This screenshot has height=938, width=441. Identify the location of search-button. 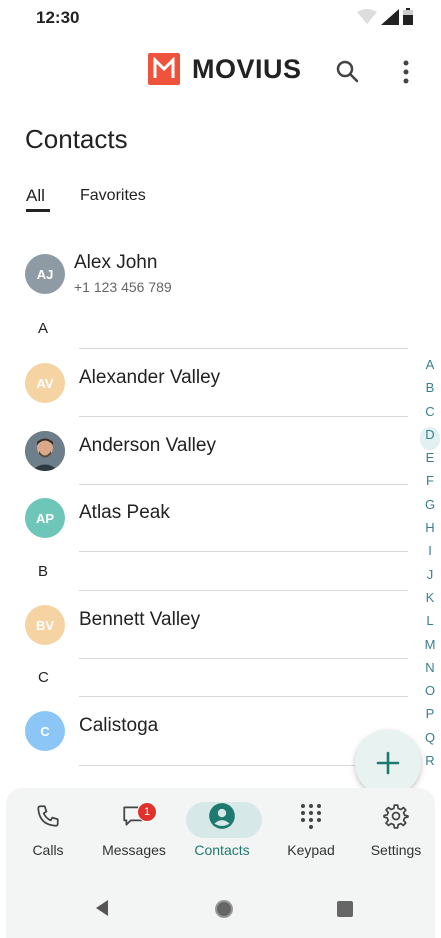
(348, 72).